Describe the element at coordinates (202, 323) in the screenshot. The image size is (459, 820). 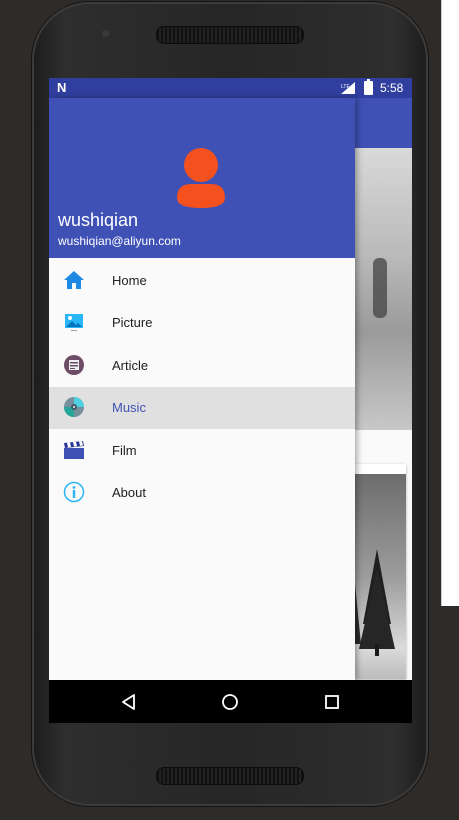
I see `menu-item-picture: Picture` at that location.